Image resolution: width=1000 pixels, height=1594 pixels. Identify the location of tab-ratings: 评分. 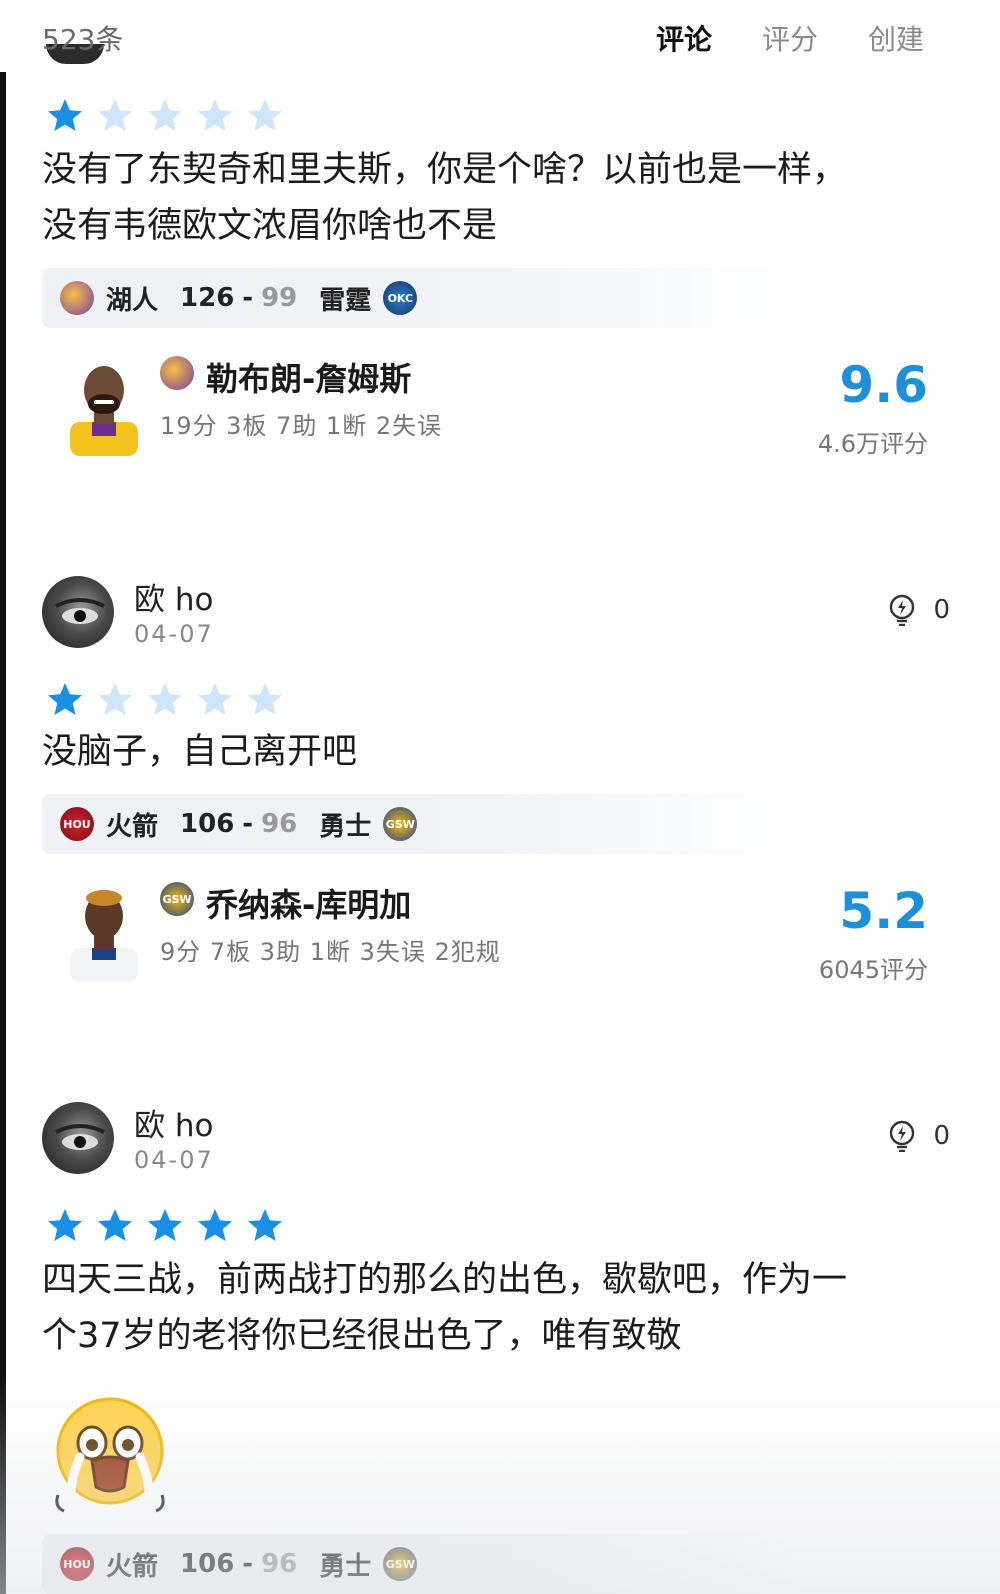
(790, 38).